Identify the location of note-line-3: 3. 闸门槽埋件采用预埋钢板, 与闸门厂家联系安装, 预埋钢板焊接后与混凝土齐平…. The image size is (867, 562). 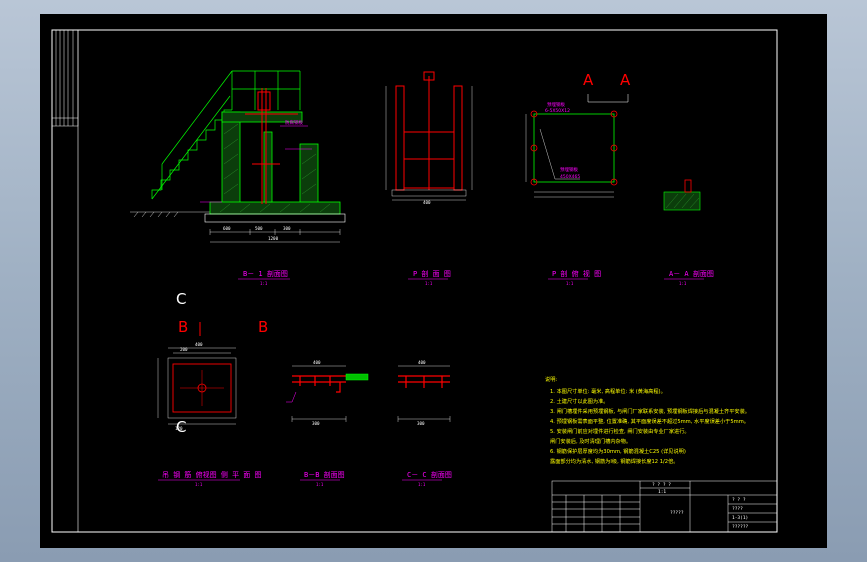
(650, 411).